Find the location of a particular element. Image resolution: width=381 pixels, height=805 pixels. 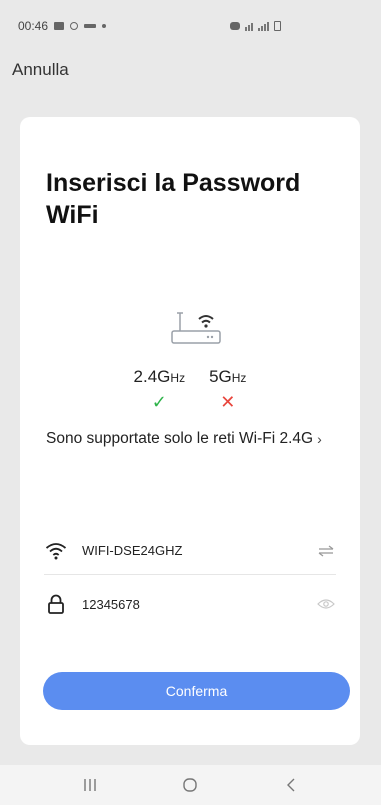

status-left: 00:46 is located at coordinates (62, 26).